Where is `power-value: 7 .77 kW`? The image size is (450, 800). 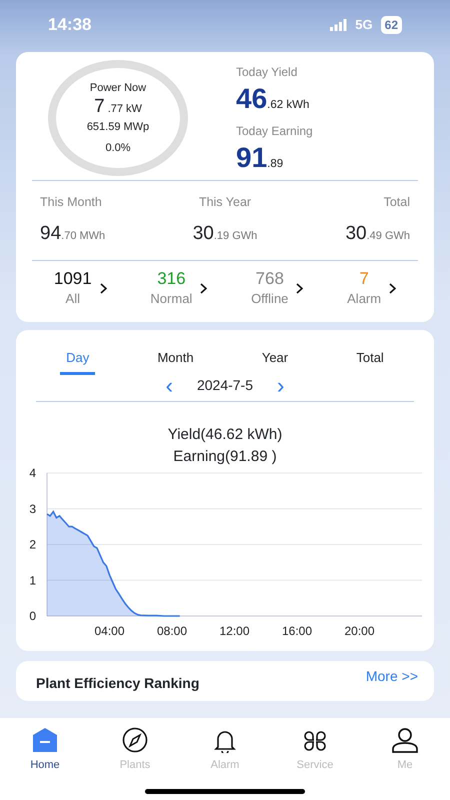 power-value: 7 .77 kW is located at coordinates (118, 108).